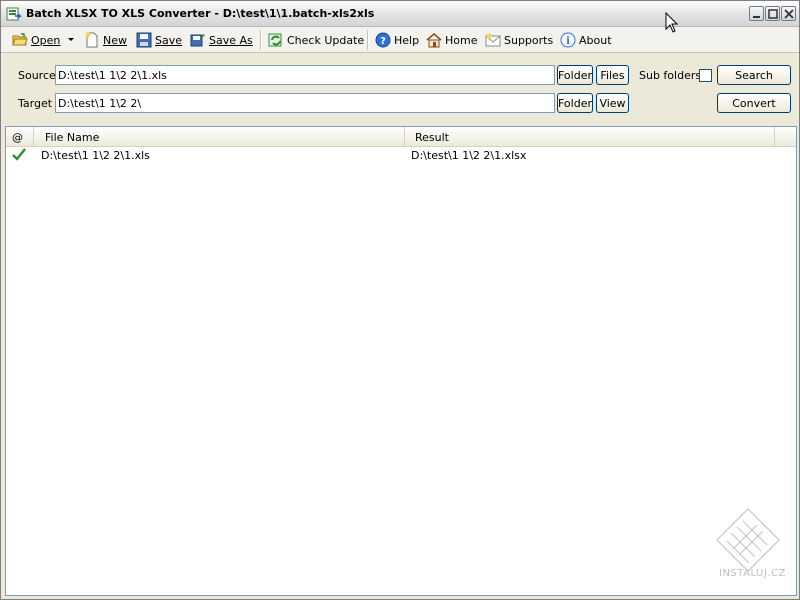 The image size is (800, 600). I want to click on svg-text: i, so click(568, 41).